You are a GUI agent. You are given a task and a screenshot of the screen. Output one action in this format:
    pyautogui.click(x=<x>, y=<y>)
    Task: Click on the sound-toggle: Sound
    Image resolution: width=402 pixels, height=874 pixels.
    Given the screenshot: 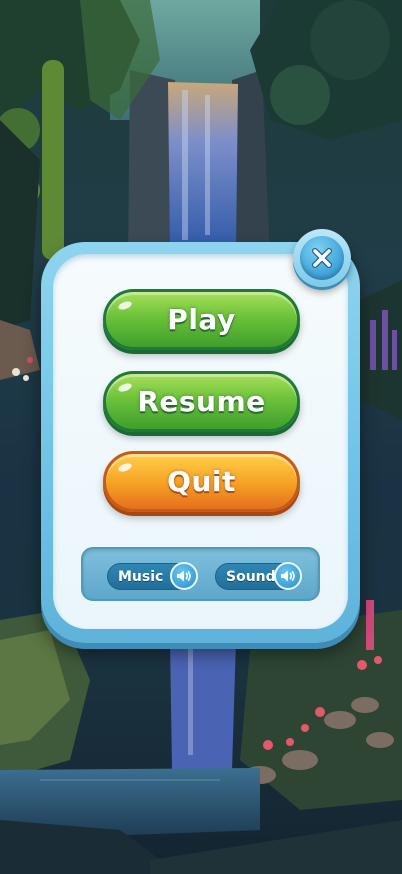 What is the action you would take?
    pyautogui.click(x=258, y=576)
    